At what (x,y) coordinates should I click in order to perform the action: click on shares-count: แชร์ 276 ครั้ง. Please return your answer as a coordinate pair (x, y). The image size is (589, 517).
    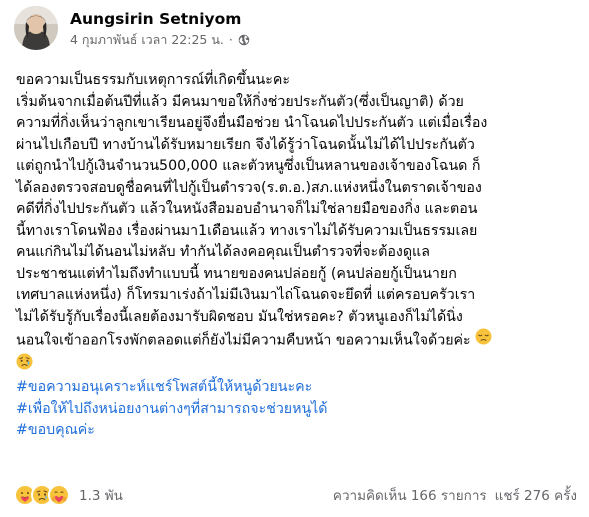
    Looking at the image, I should click on (536, 495).